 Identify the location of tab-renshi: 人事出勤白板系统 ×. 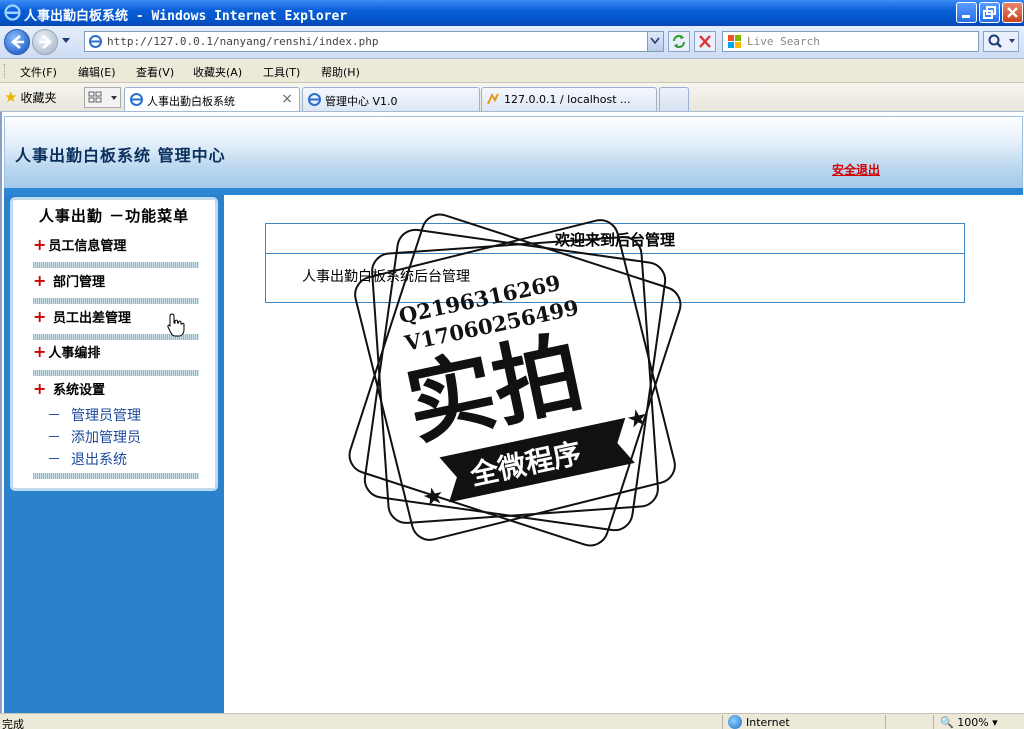
(212, 99).